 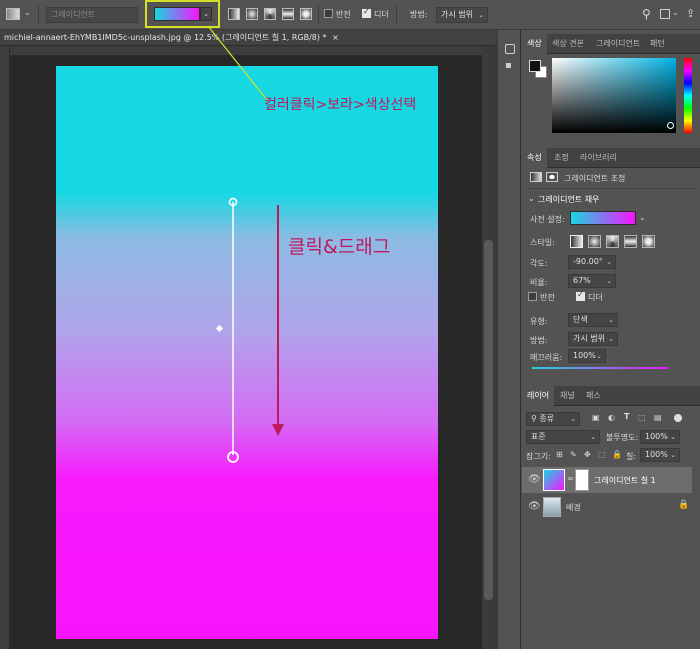 I want to click on filter-type-icon: T, so click(x=626, y=416).